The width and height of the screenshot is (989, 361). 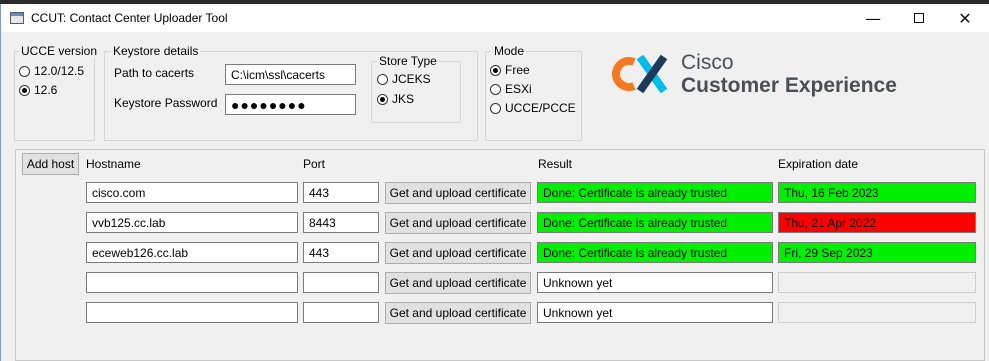 What do you see at coordinates (290, 74) in the screenshot?
I see `cacerts-path-input: C:\icm\ssl\cacerts` at bounding box center [290, 74].